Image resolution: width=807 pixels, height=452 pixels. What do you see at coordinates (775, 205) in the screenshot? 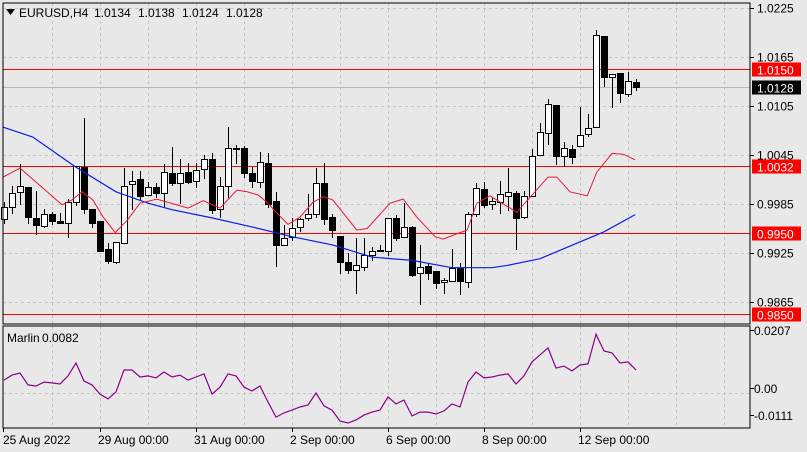
I see `price-tick-label: 0.9985` at bounding box center [775, 205].